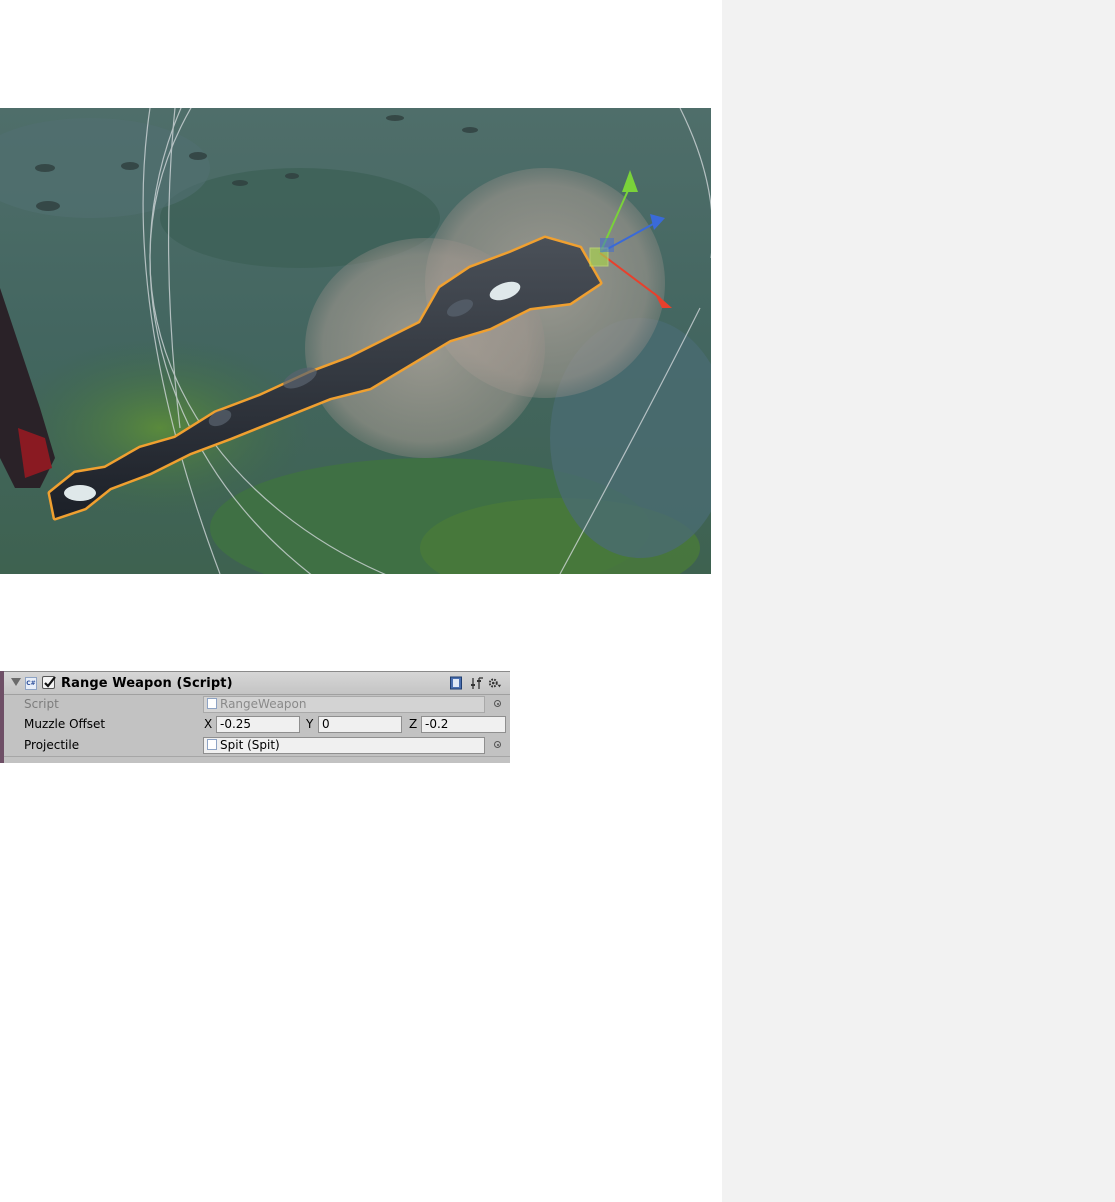 The image size is (1115, 1202). I want to click on gear-icon, so click(495, 683).